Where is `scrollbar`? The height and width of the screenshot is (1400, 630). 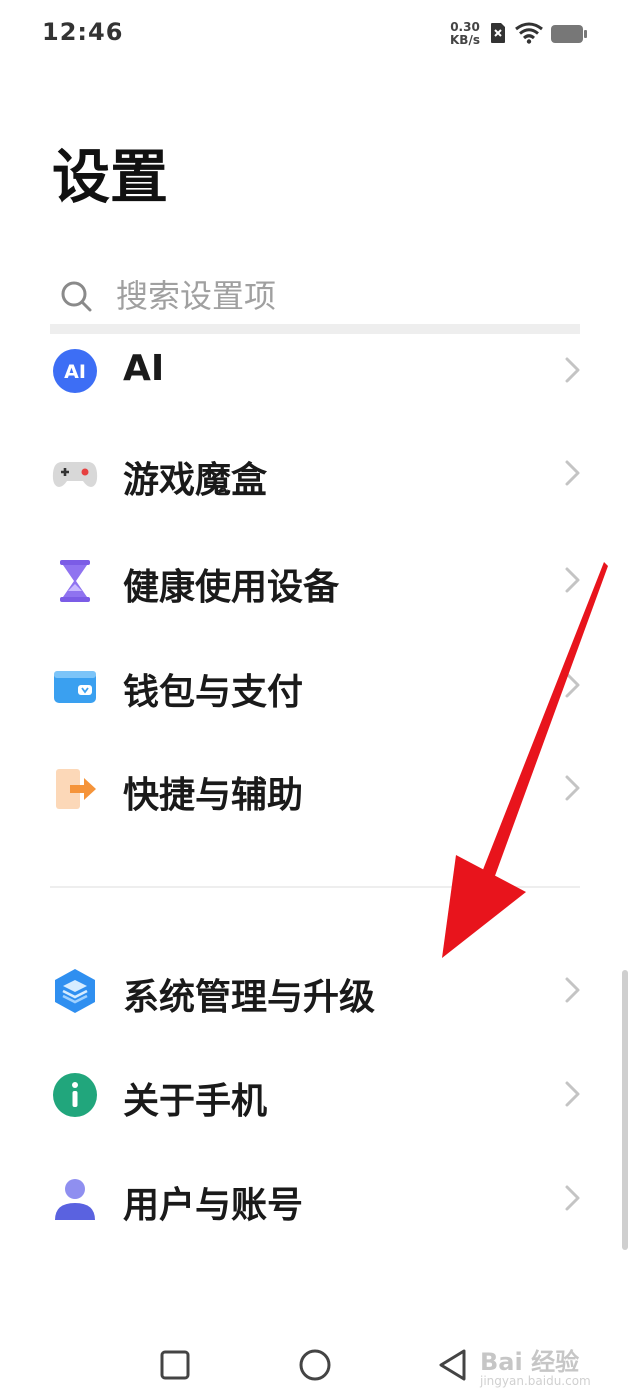 scrollbar is located at coordinates (625, 1110).